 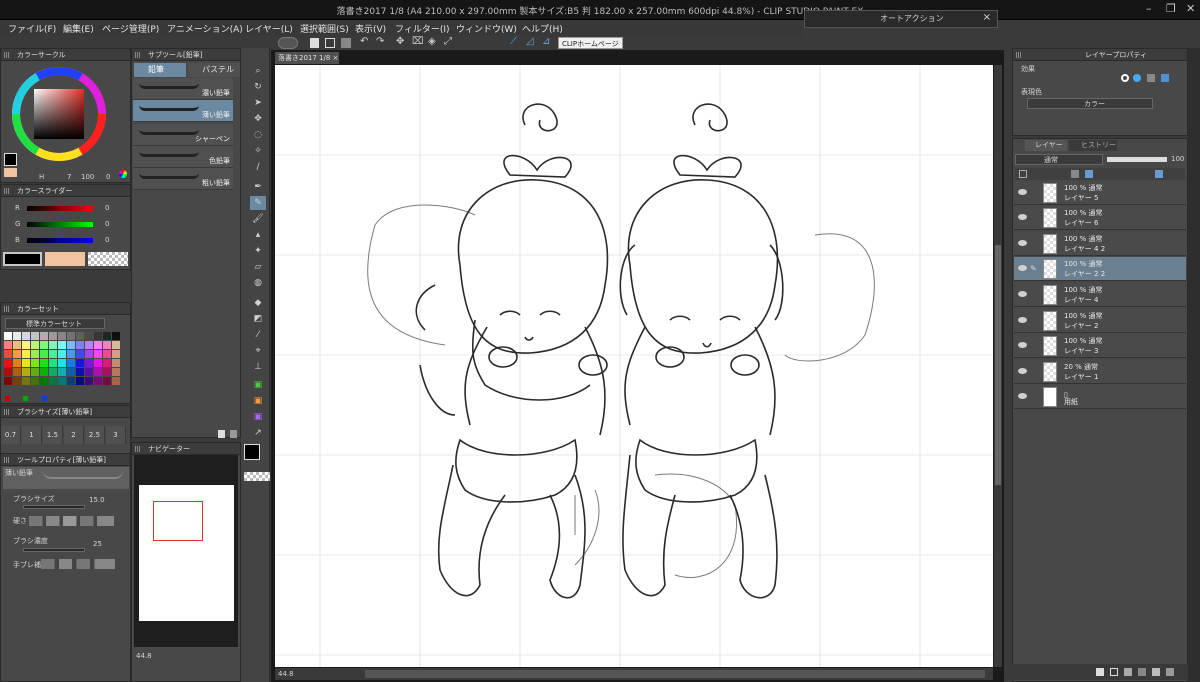 What do you see at coordinates (32, 435) in the screenshot?
I see `brush-size-preset-2: 1` at bounding box center [32, 435].